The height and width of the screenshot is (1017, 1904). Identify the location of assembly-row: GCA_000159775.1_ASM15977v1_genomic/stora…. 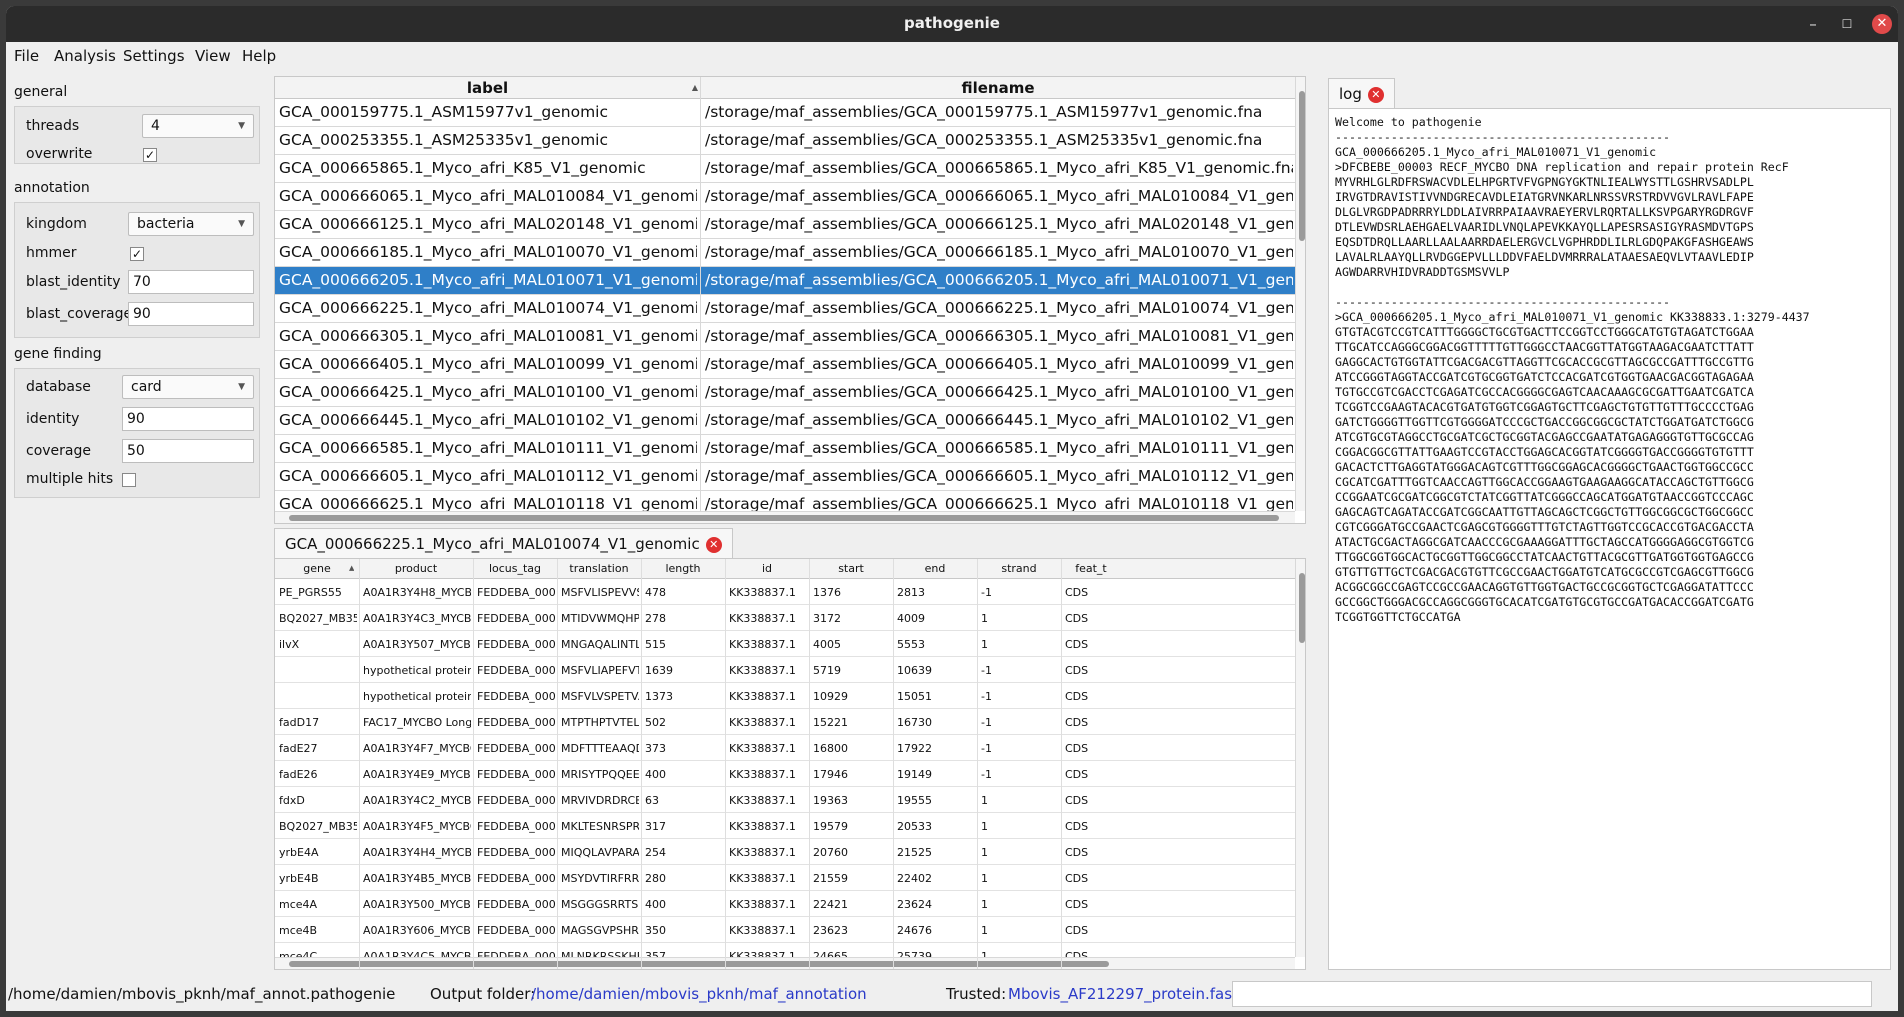
(785, 113).